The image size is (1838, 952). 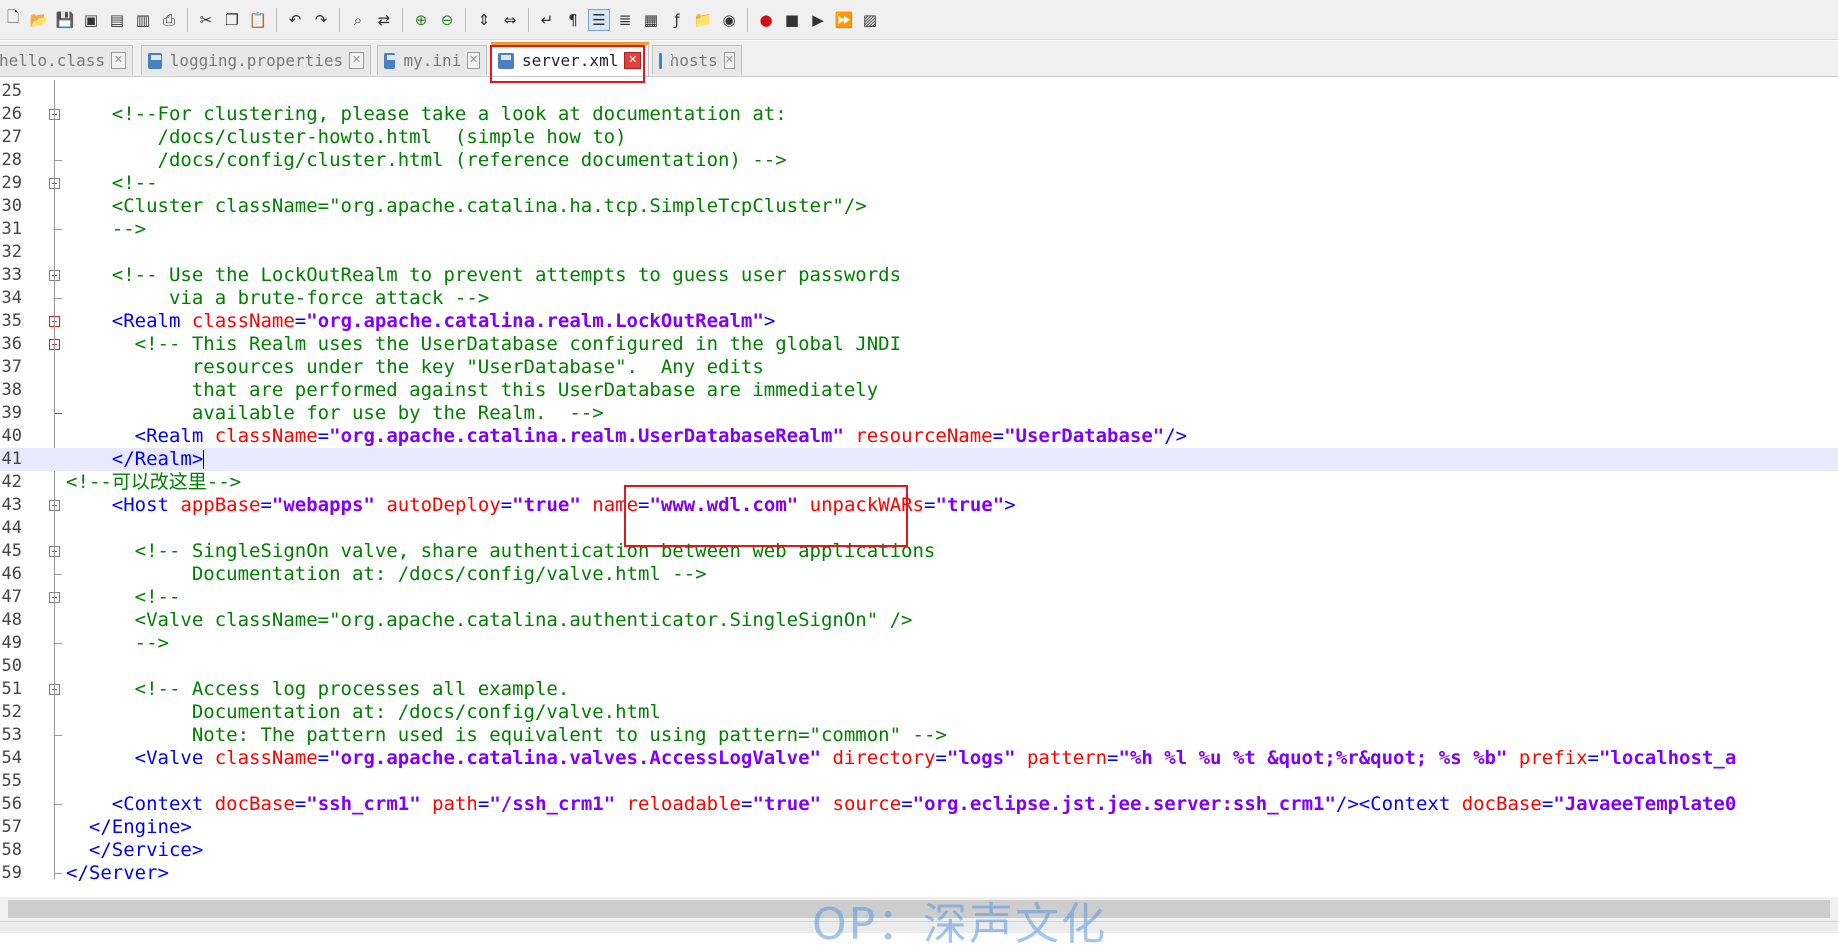 I want to click on line-number: 27, so click(x=11, y=137).